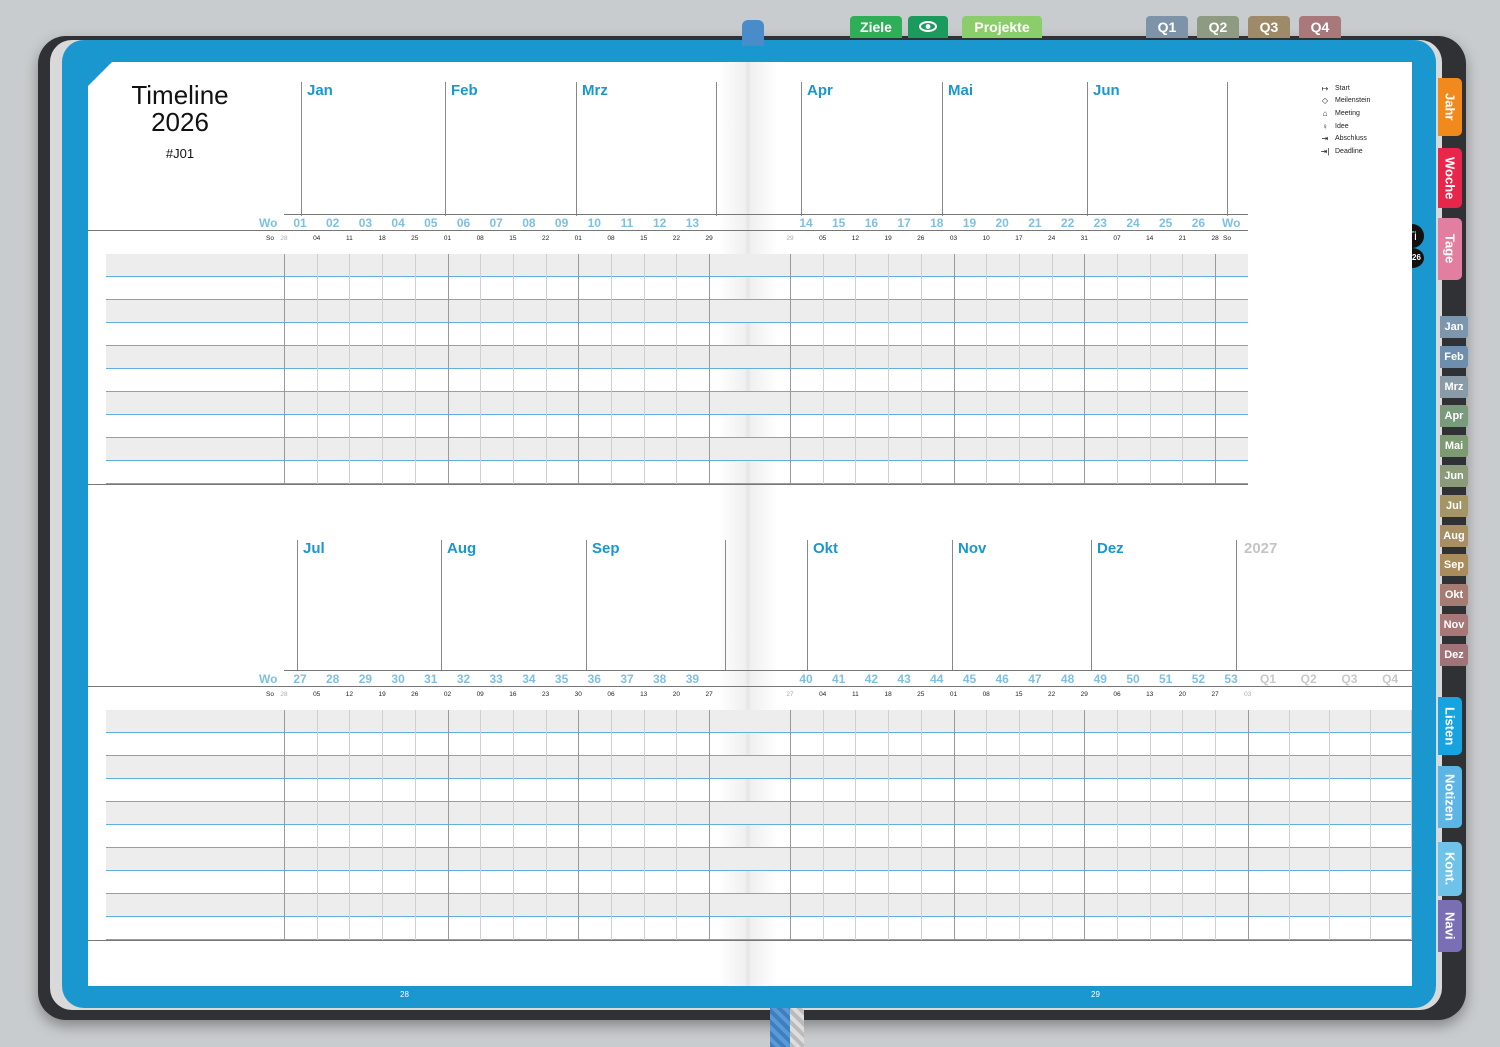 The width and height of the screenshot is (1500, 1047). Describe the element at coordinates (627, 223) in the screenshot. I see `week-number: 11` at that location.